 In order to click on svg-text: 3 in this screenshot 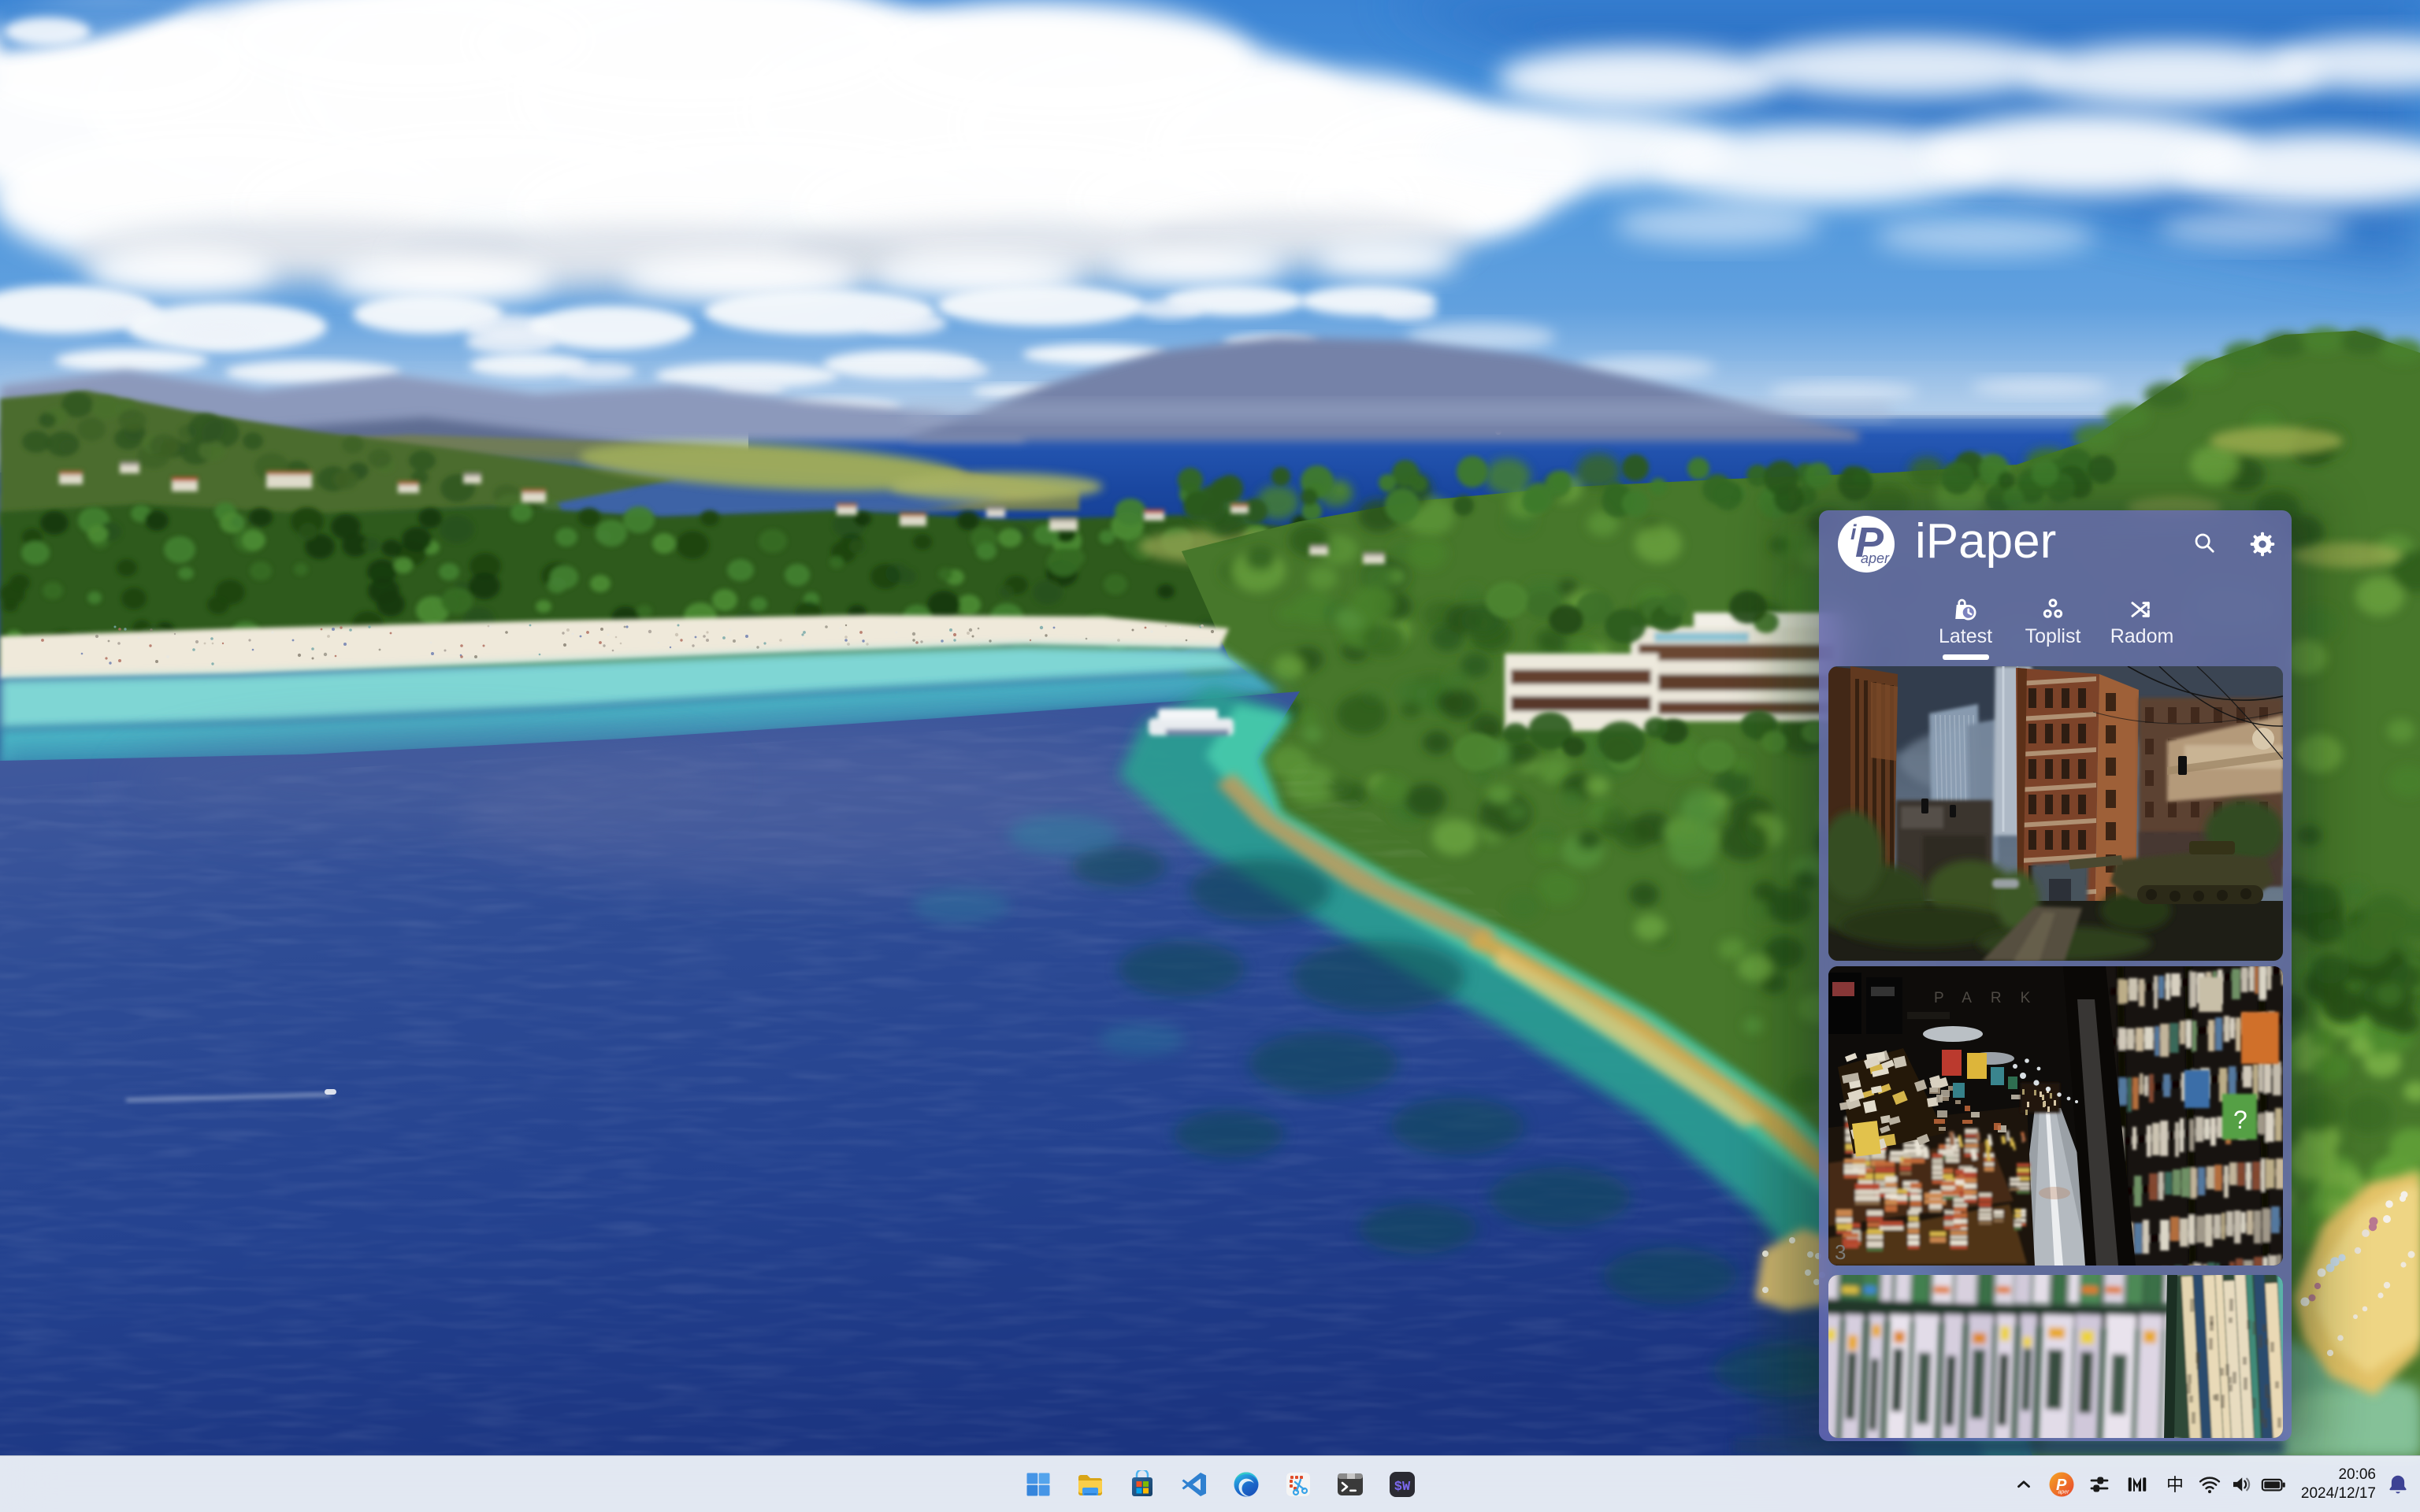, I will do `click(1840, 1252)`.